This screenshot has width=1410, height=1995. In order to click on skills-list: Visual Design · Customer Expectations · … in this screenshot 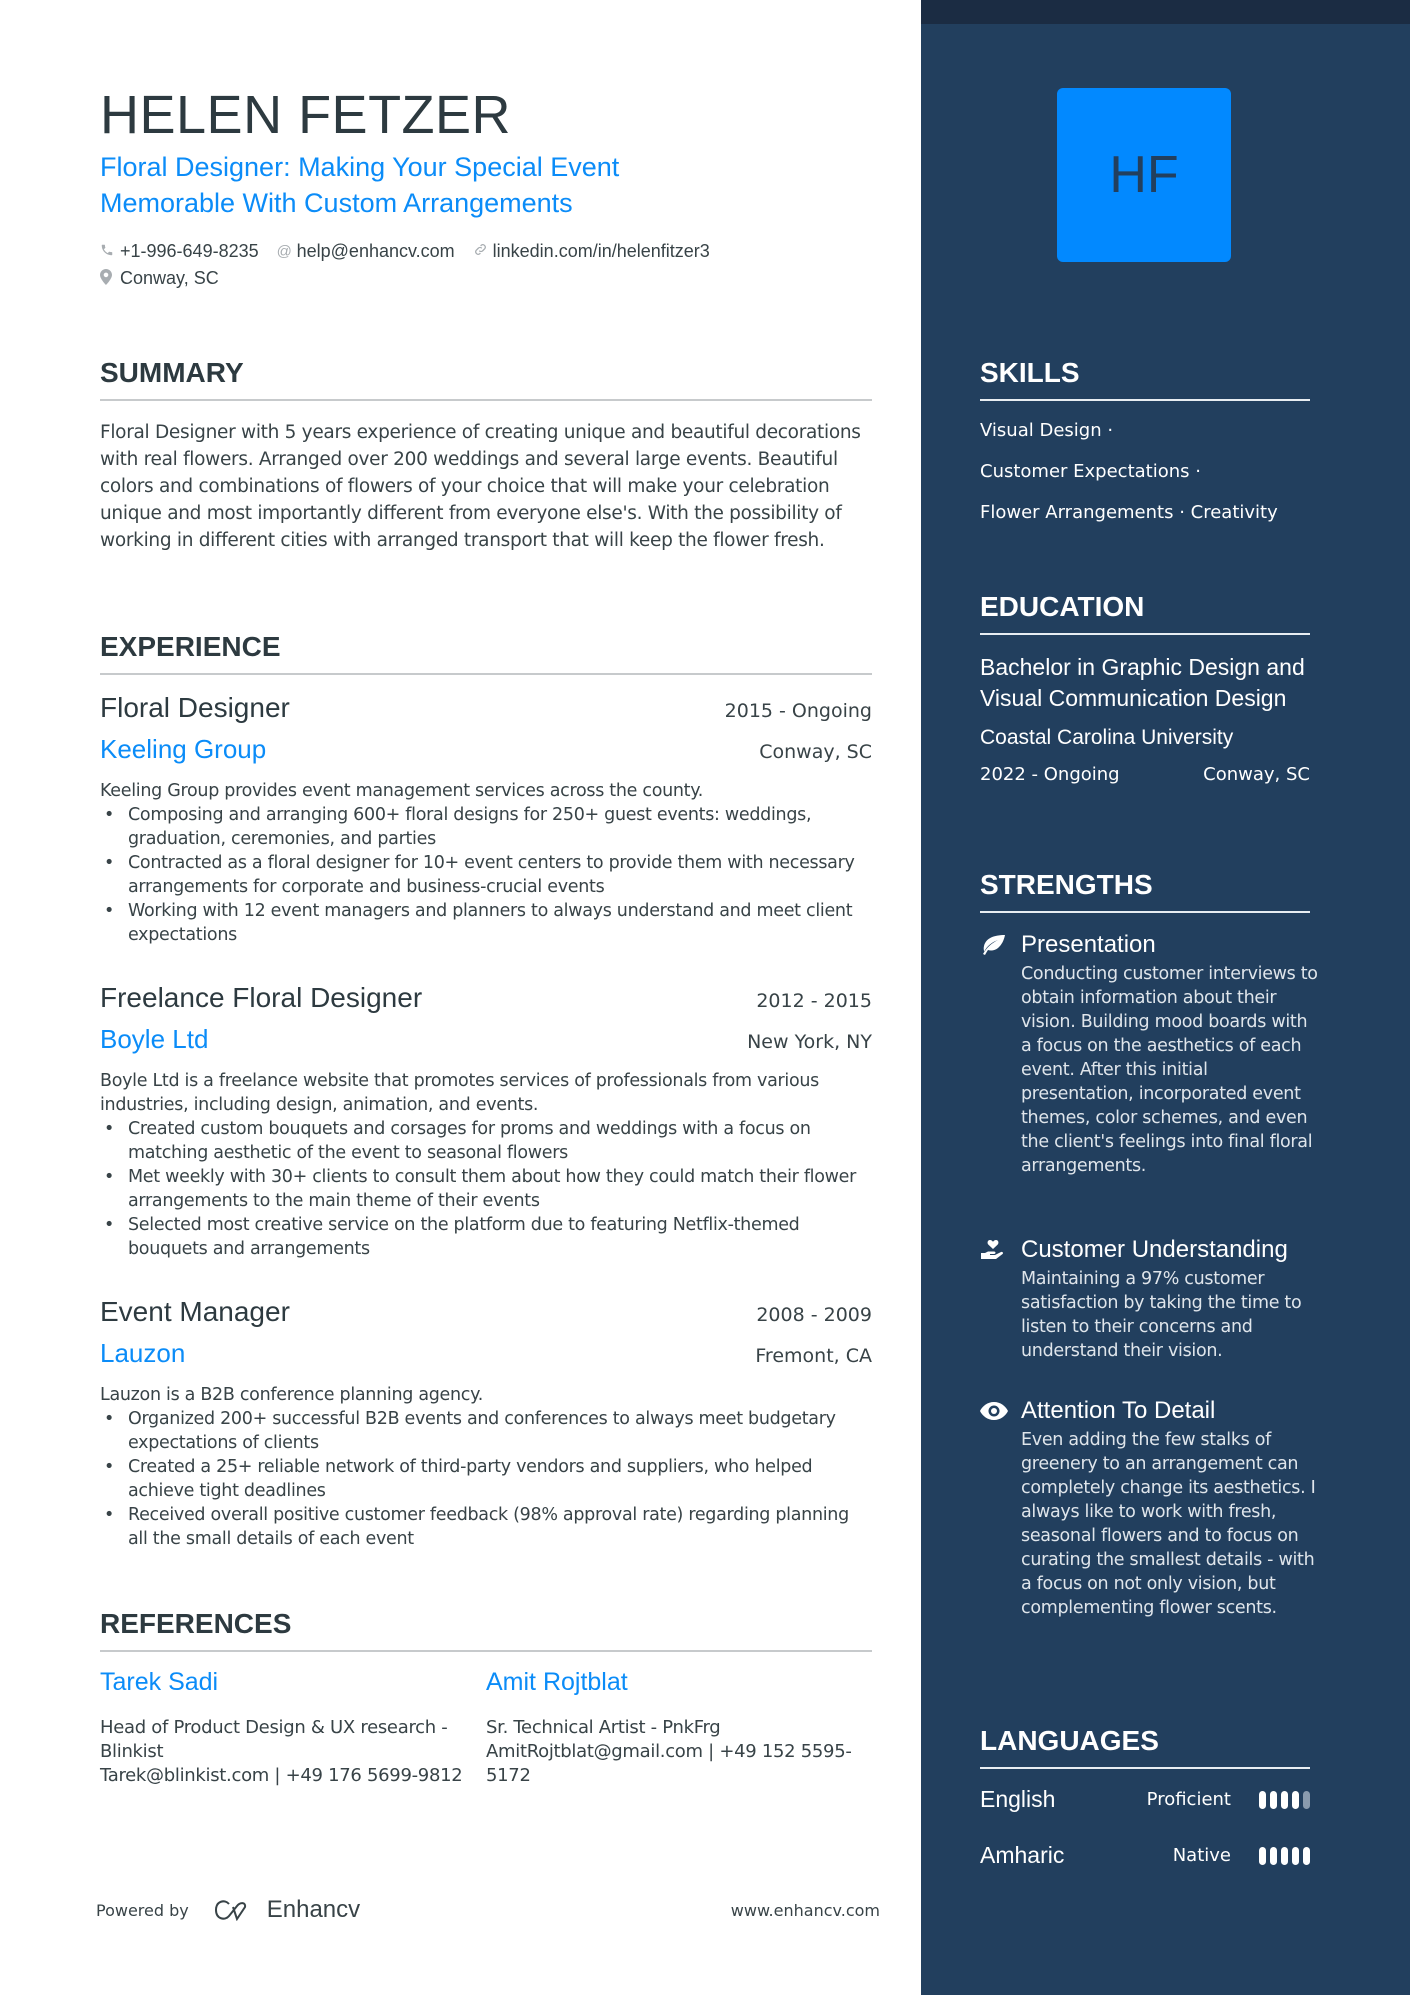, I will do `click(1150, 481)`.